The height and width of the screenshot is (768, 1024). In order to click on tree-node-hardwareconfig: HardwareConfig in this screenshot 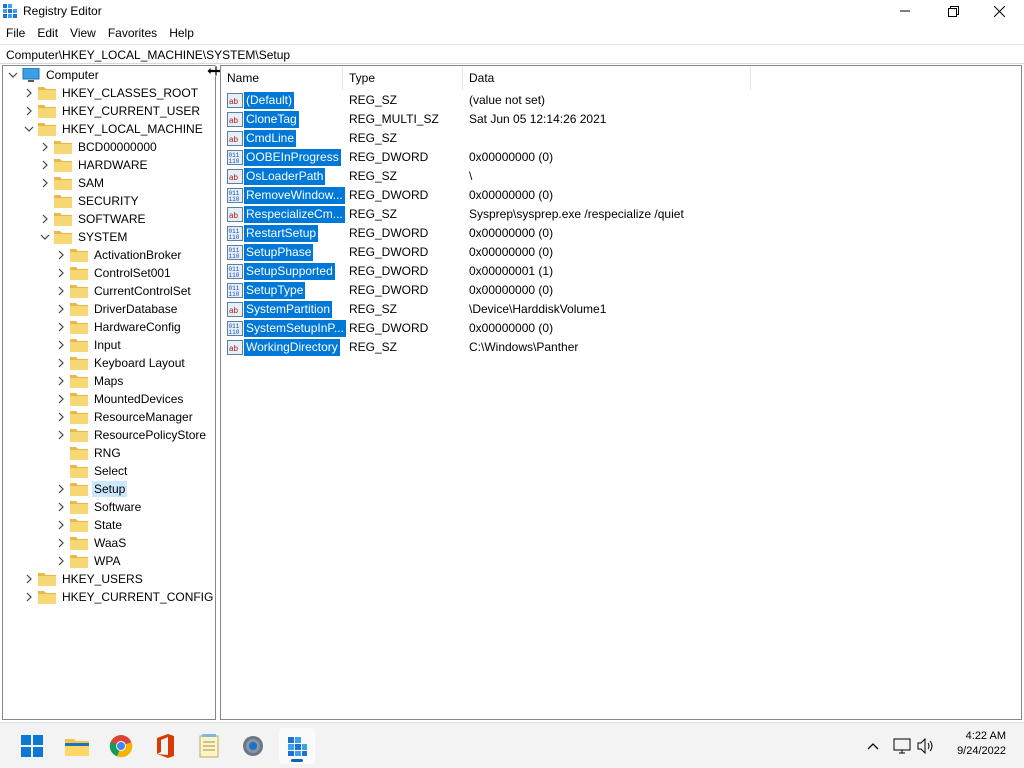, I will do `click(119, 327)`.